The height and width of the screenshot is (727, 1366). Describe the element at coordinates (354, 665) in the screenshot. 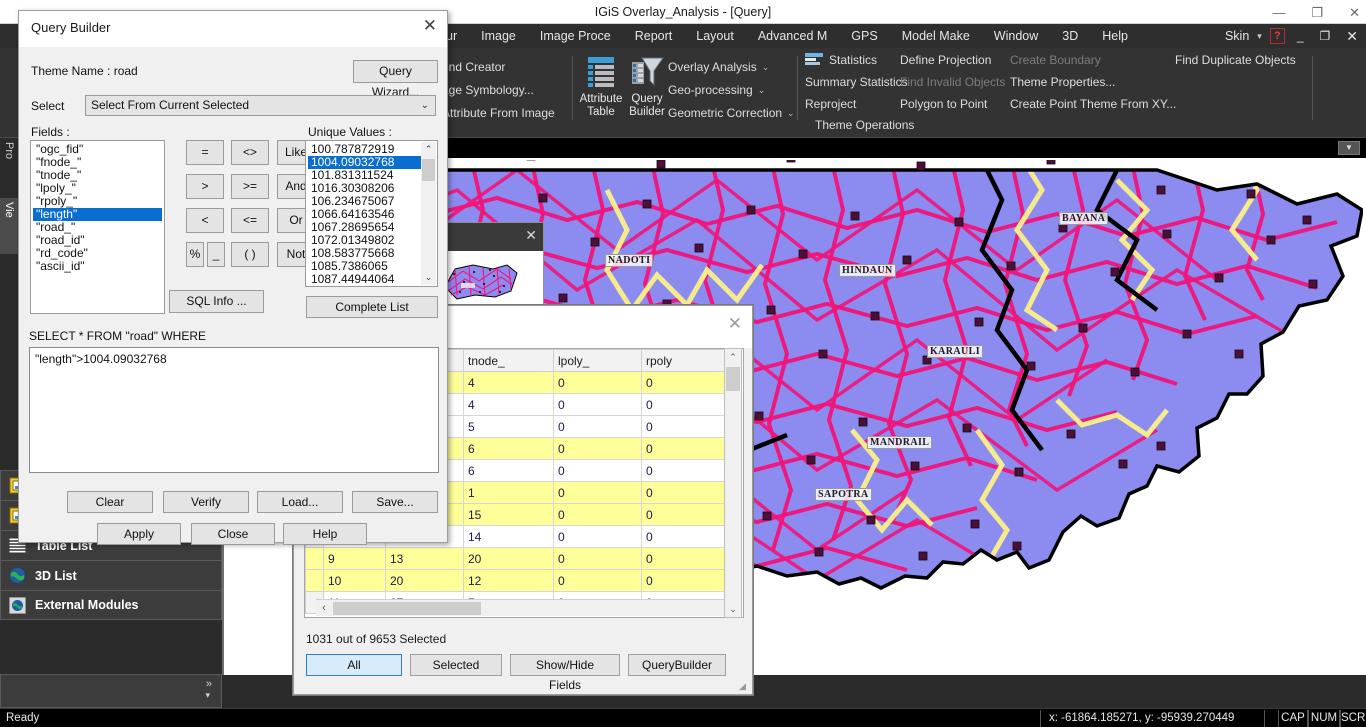

I see `all-button: All` at that location.